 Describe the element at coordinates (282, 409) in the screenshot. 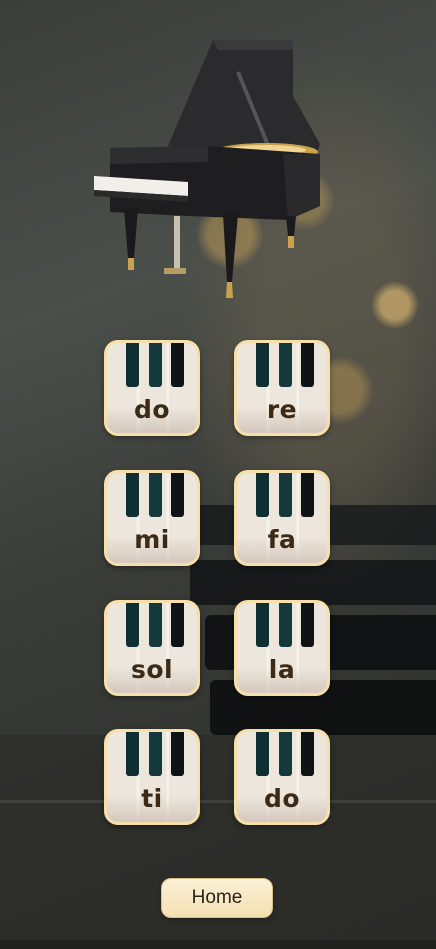

I see `note-label: re` at that location.